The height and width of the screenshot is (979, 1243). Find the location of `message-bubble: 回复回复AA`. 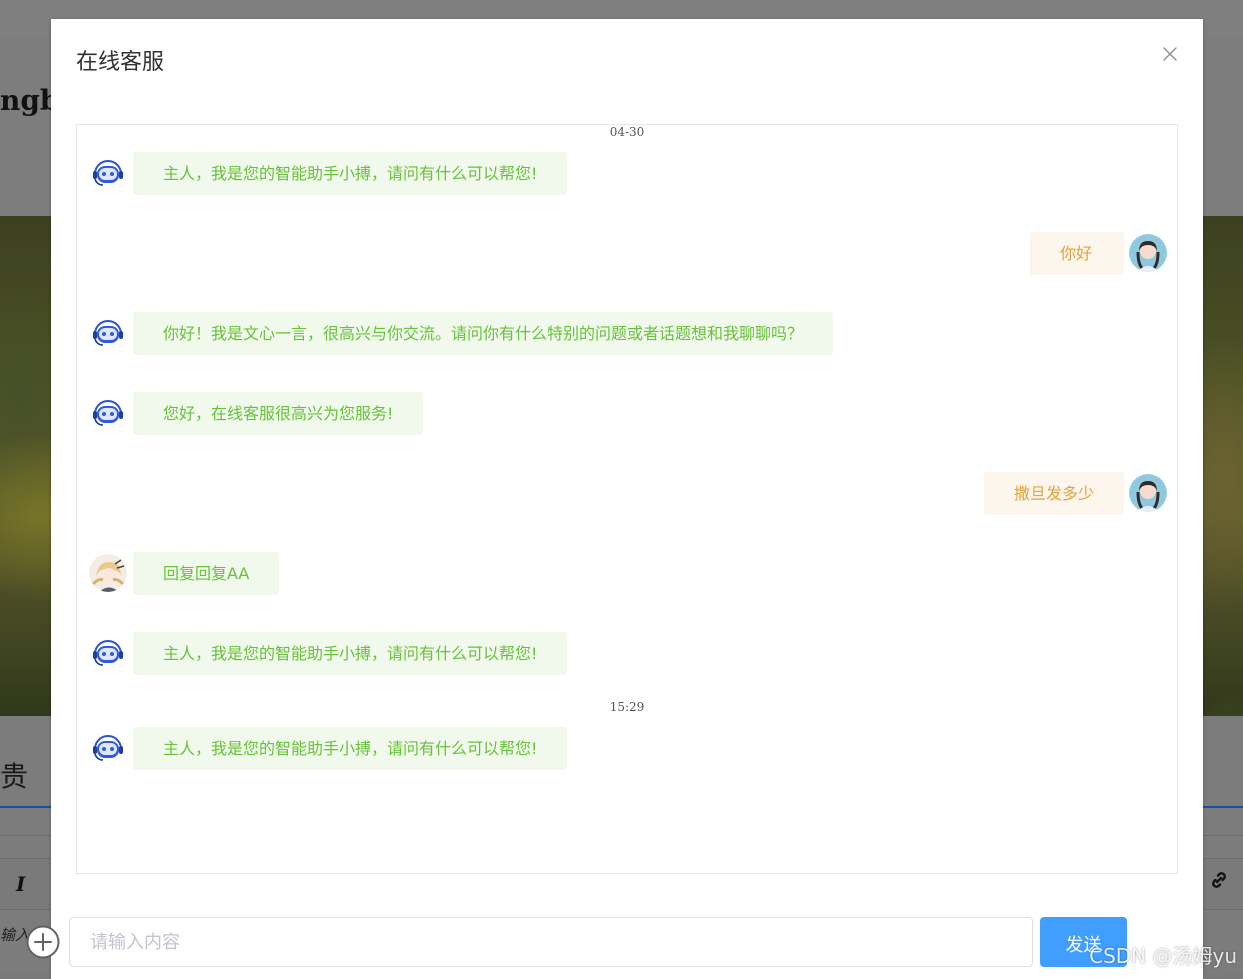

message-bubble: 回复回复AA is located at coordinates (206, 573).